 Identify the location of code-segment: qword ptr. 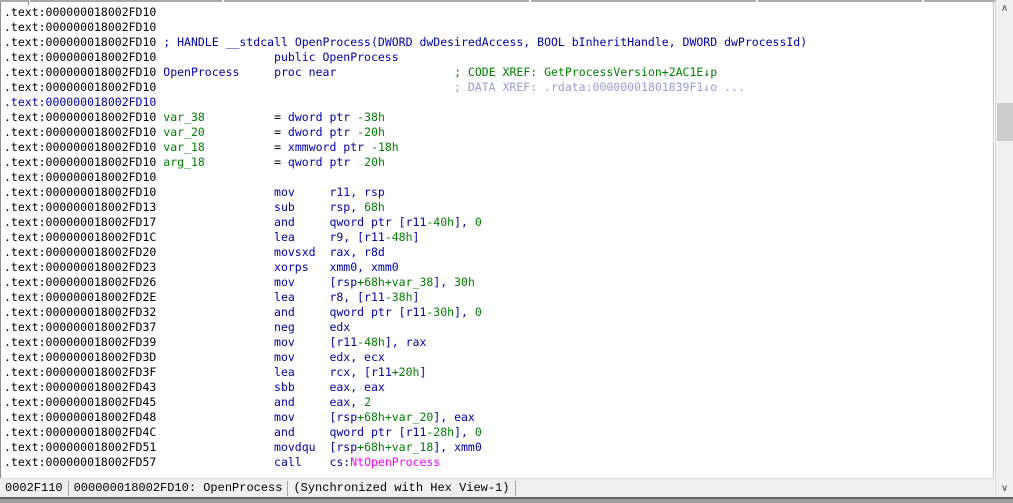
(326, 162).